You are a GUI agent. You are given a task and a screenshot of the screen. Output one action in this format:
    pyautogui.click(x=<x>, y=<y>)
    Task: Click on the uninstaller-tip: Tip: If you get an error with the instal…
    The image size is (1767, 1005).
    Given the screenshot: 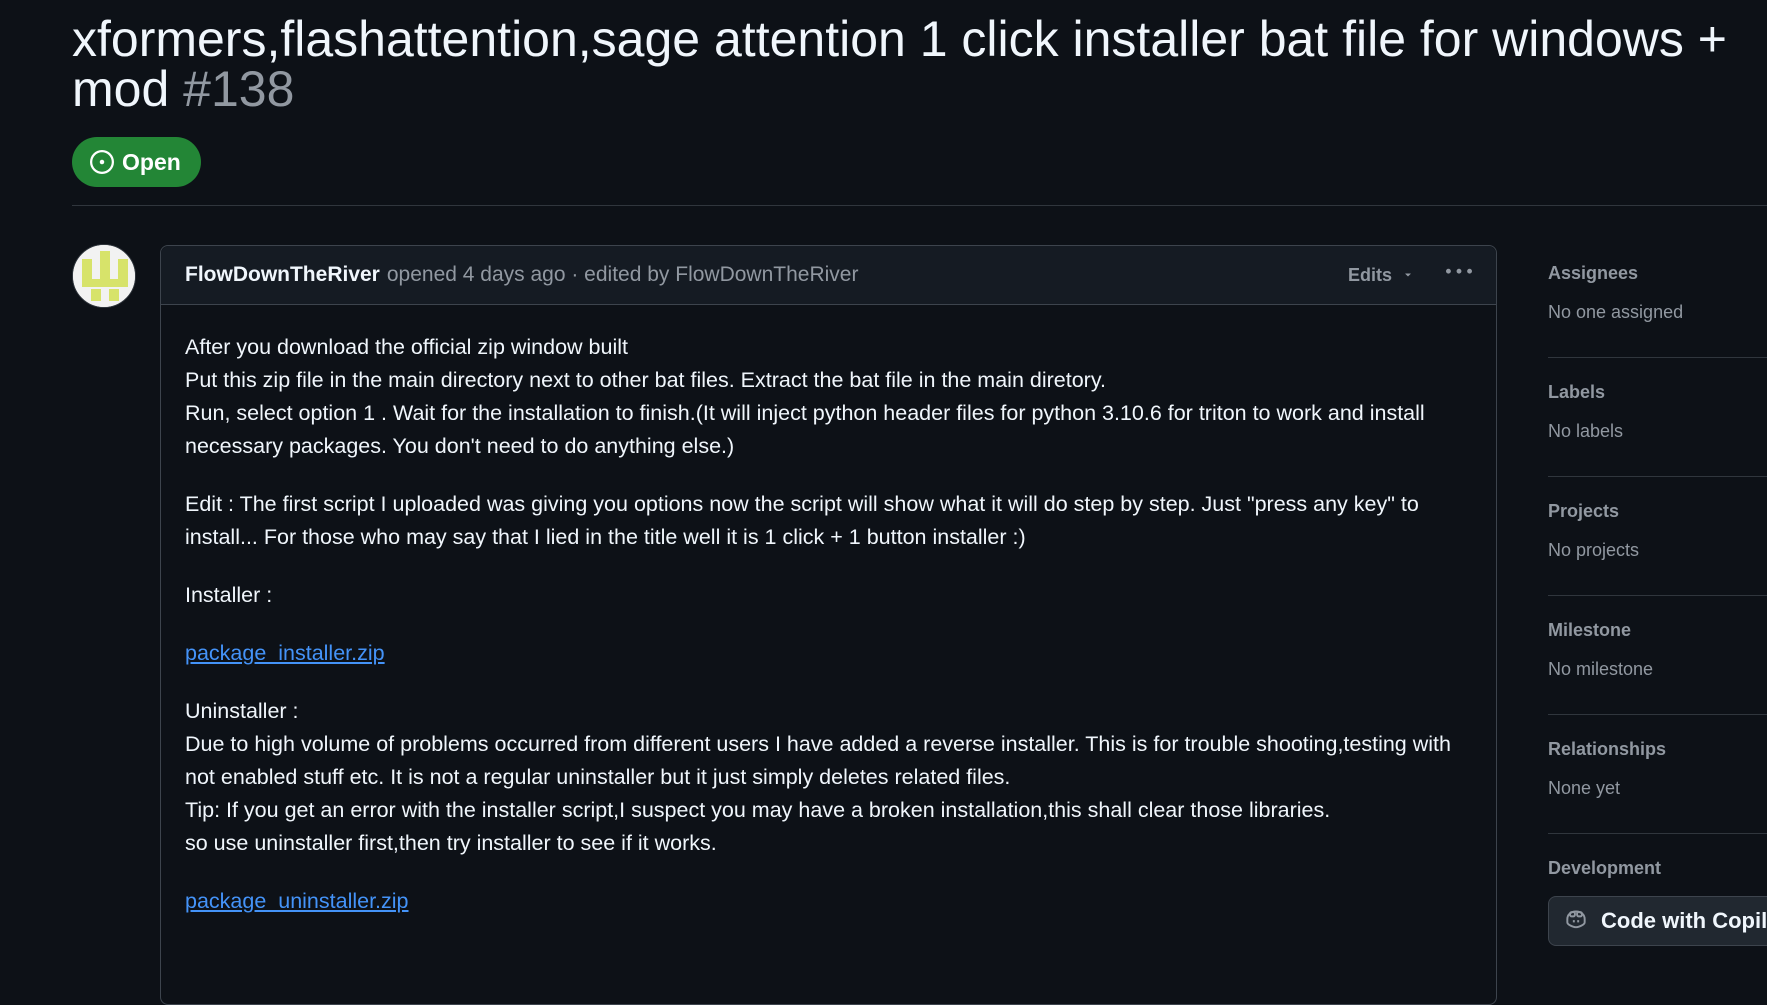 What is the action you would take?
    pyautogui.click(x=758, y=810)
    